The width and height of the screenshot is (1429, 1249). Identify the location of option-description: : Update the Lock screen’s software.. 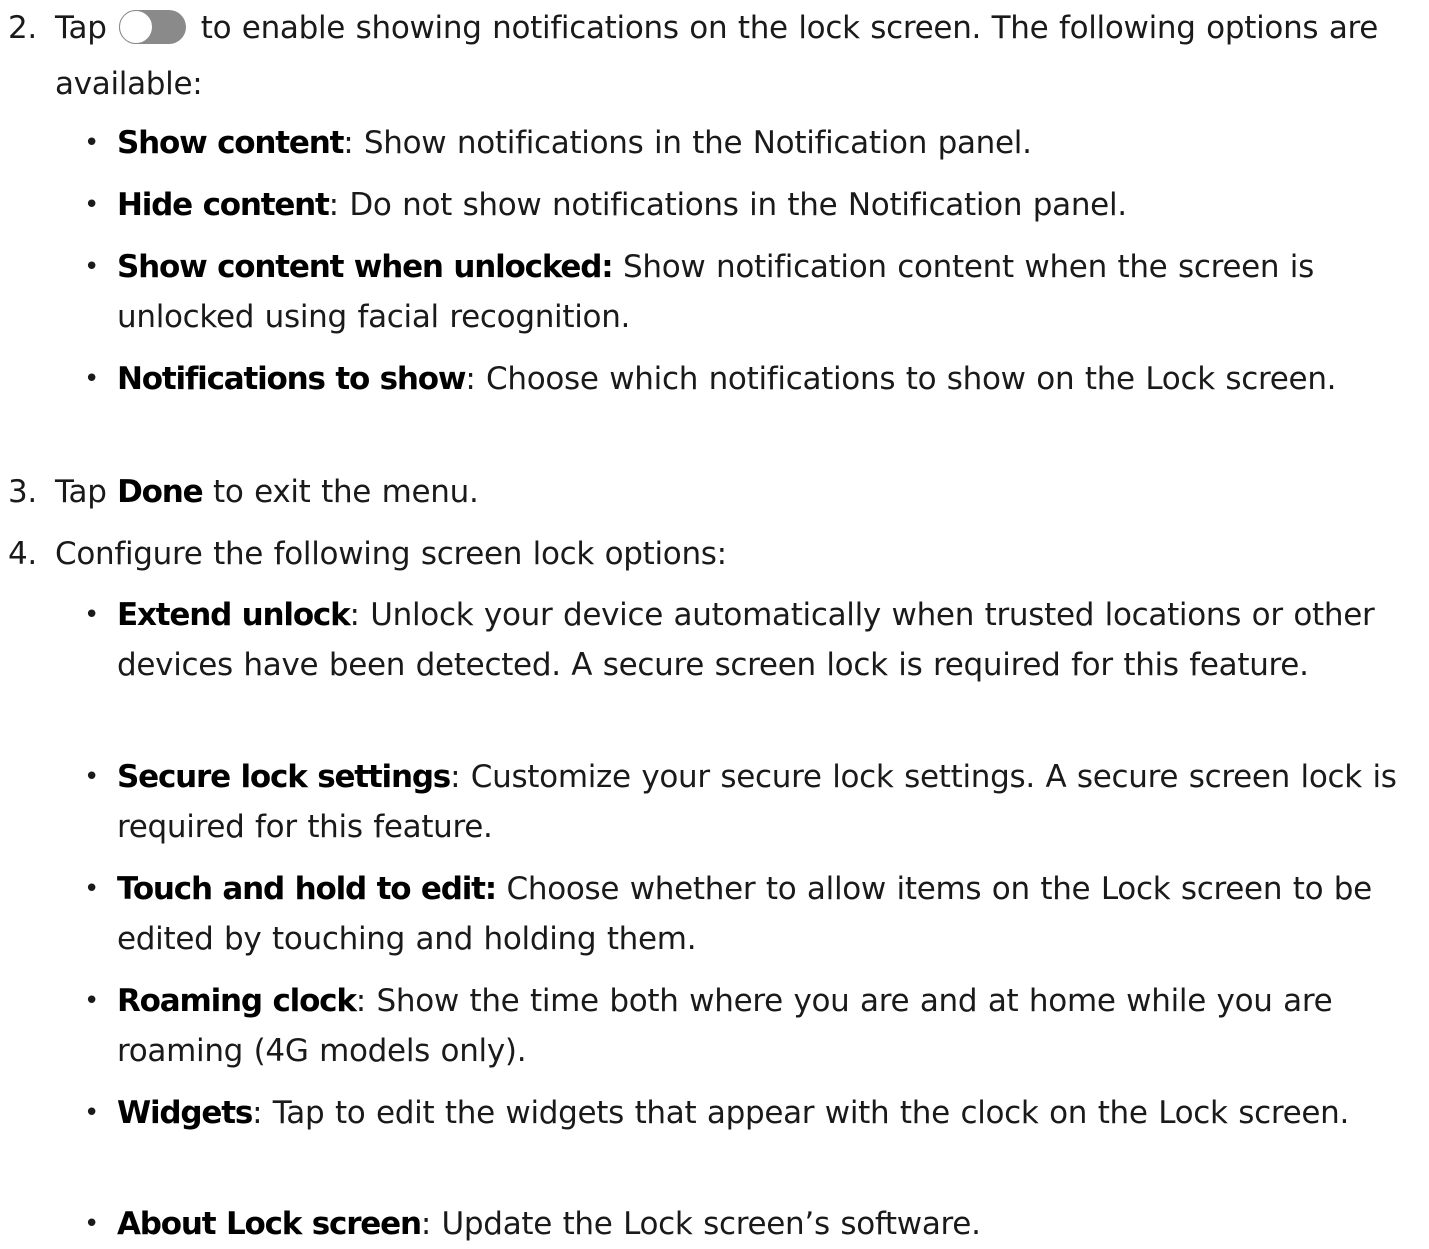
(700, 1224).